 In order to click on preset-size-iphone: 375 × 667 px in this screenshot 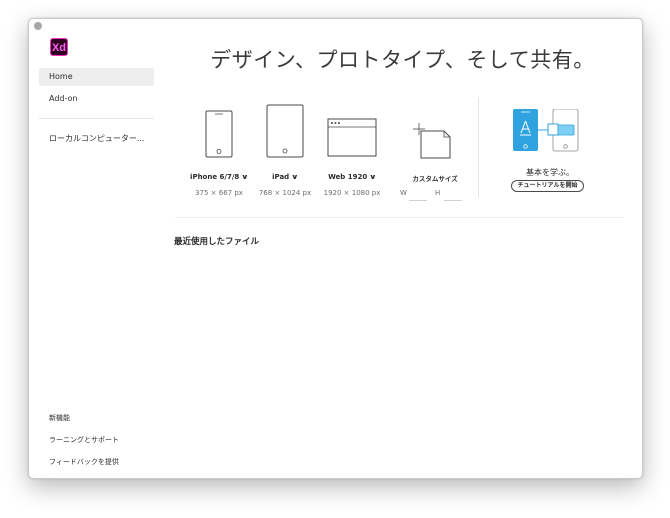, I will do `click(219, 193)`.